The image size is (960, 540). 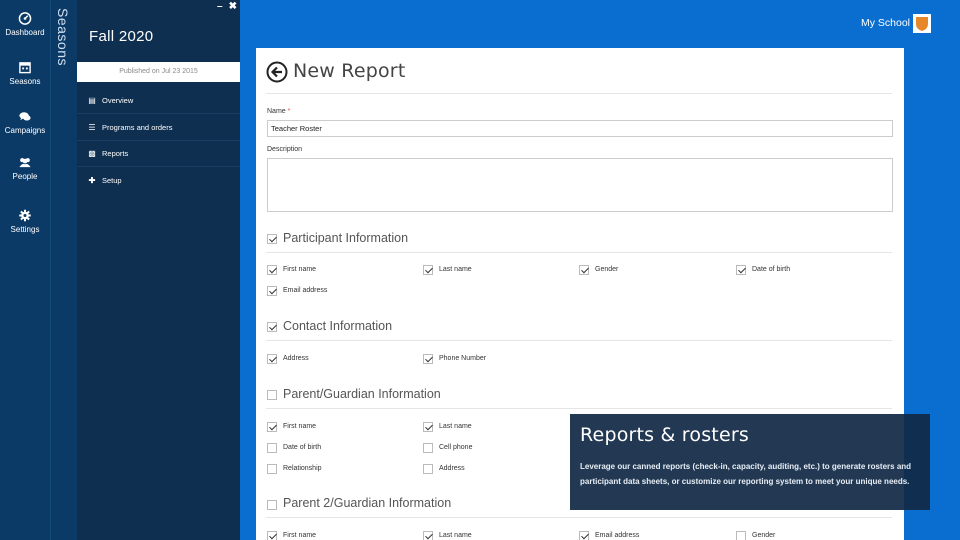 What do you see at coordinates (25, 18) in the screenshot?
I see `dashboard-icon` at bounding box center [25, 18].